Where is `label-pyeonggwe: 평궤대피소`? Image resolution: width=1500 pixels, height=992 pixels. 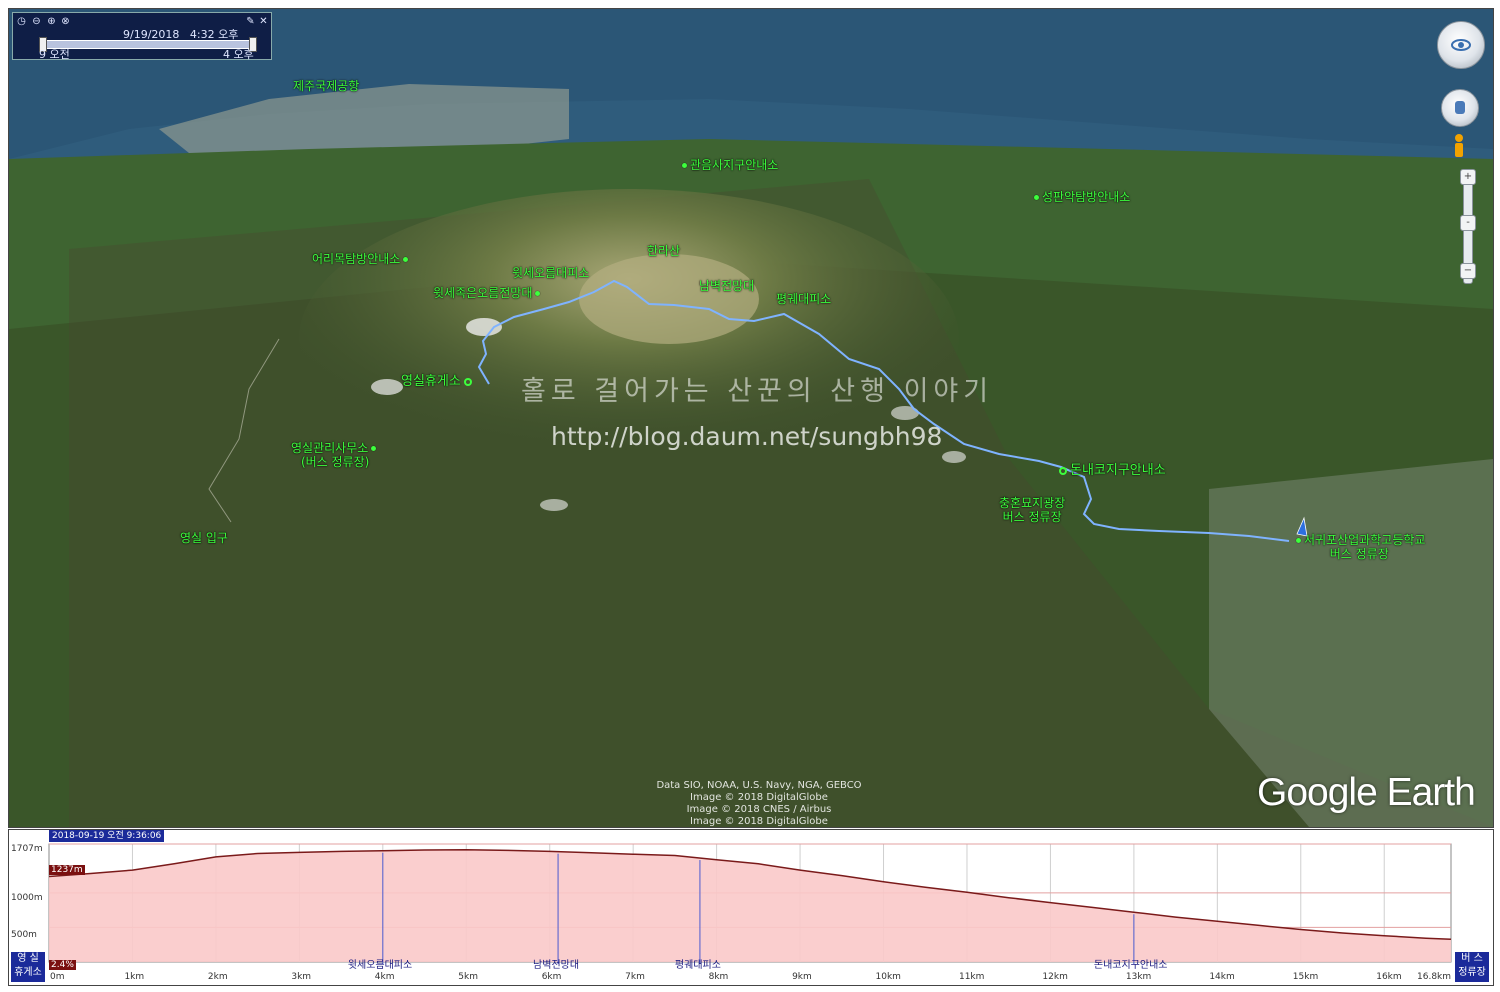
label-pyeonggwe: 평궤대피소 is located at coordinates (803, 299).